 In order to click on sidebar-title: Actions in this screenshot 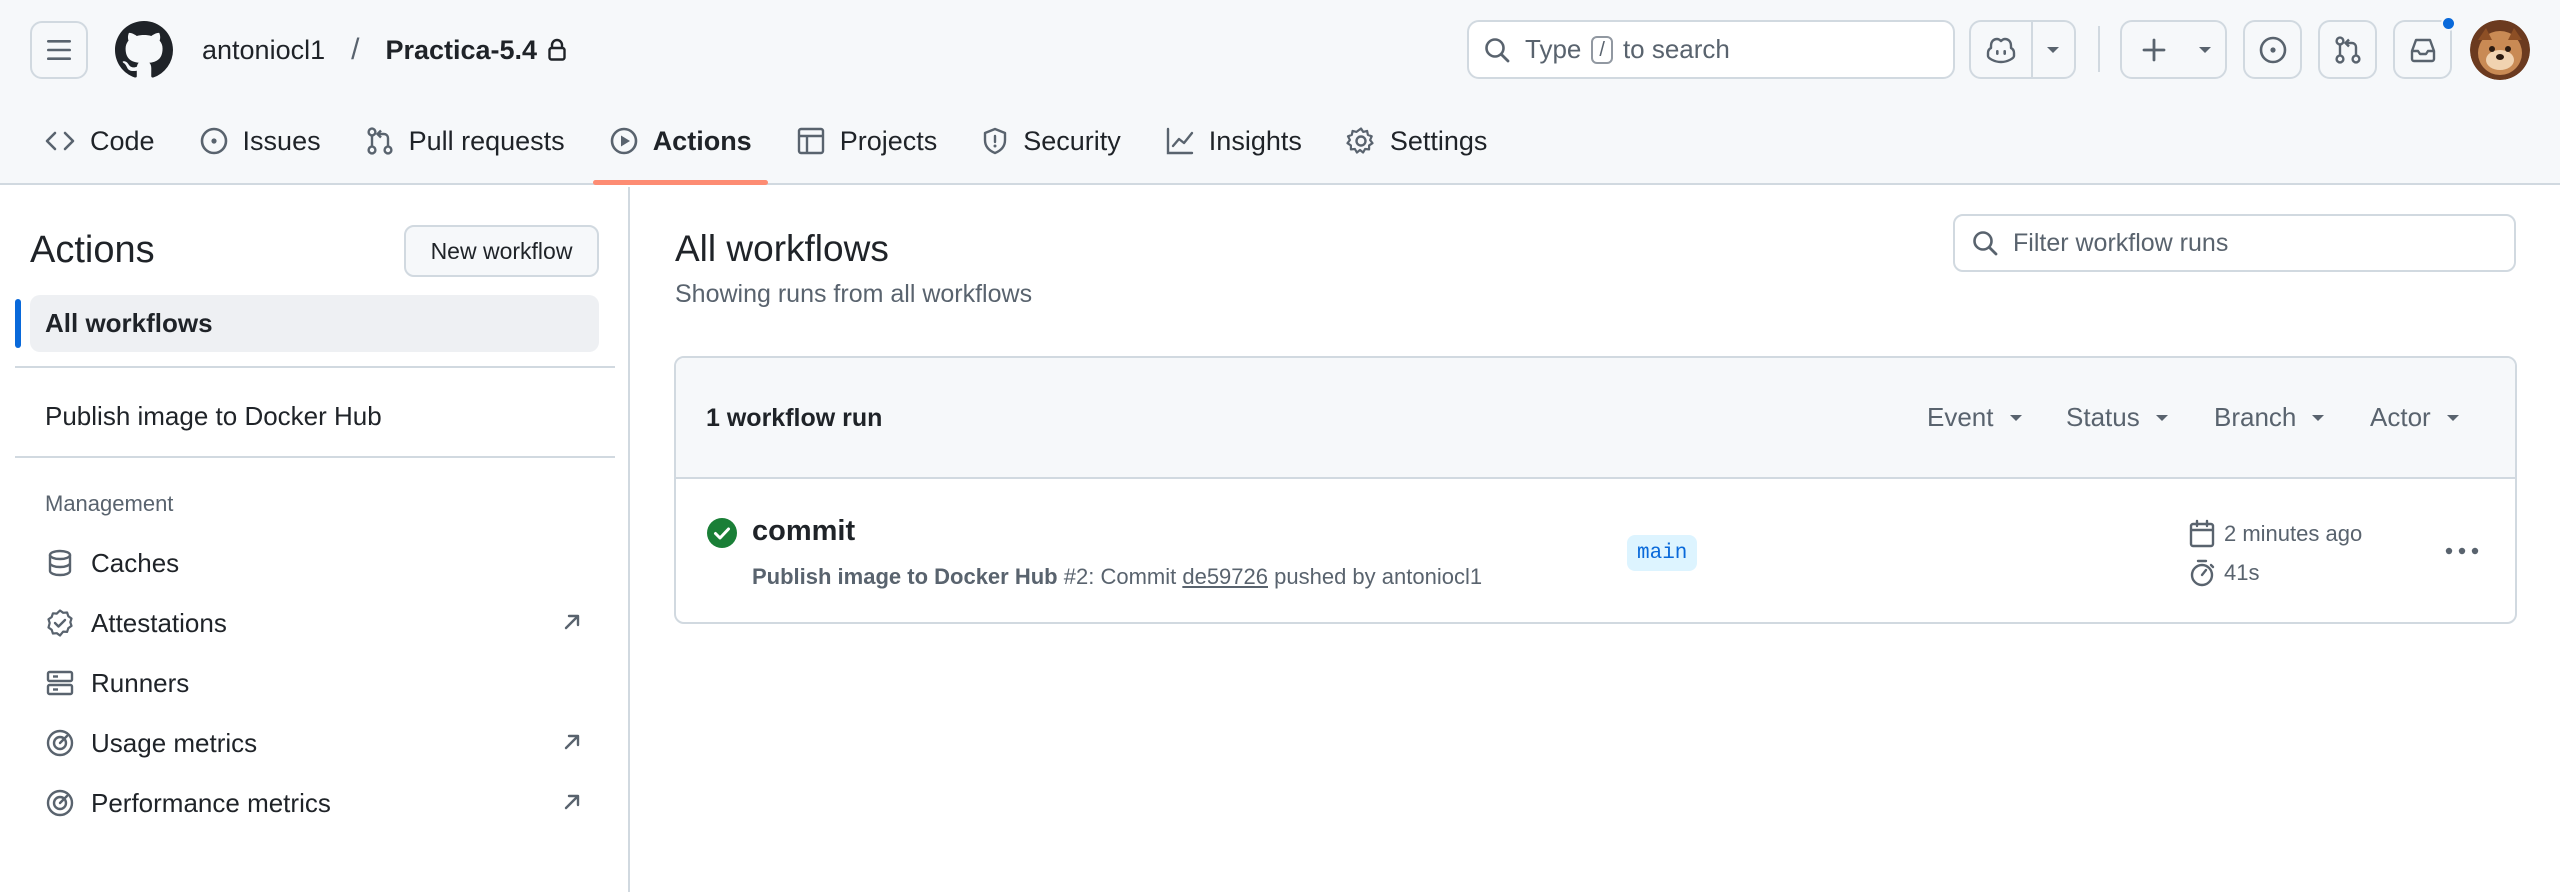, I will do `click(92, 250)`.